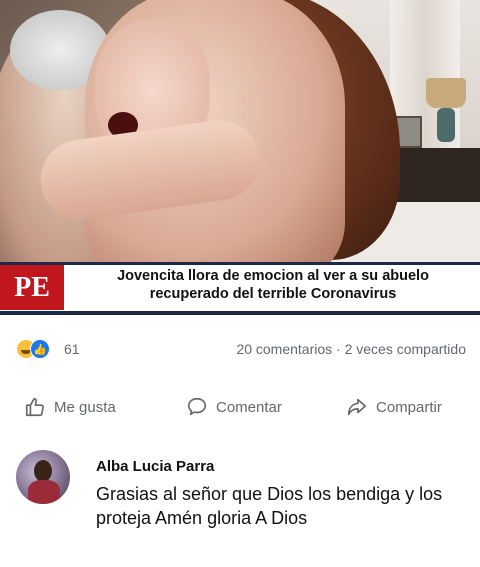 This screenshot has width=480, height=567. I want to click on photo-lamp, so click(446, 93).